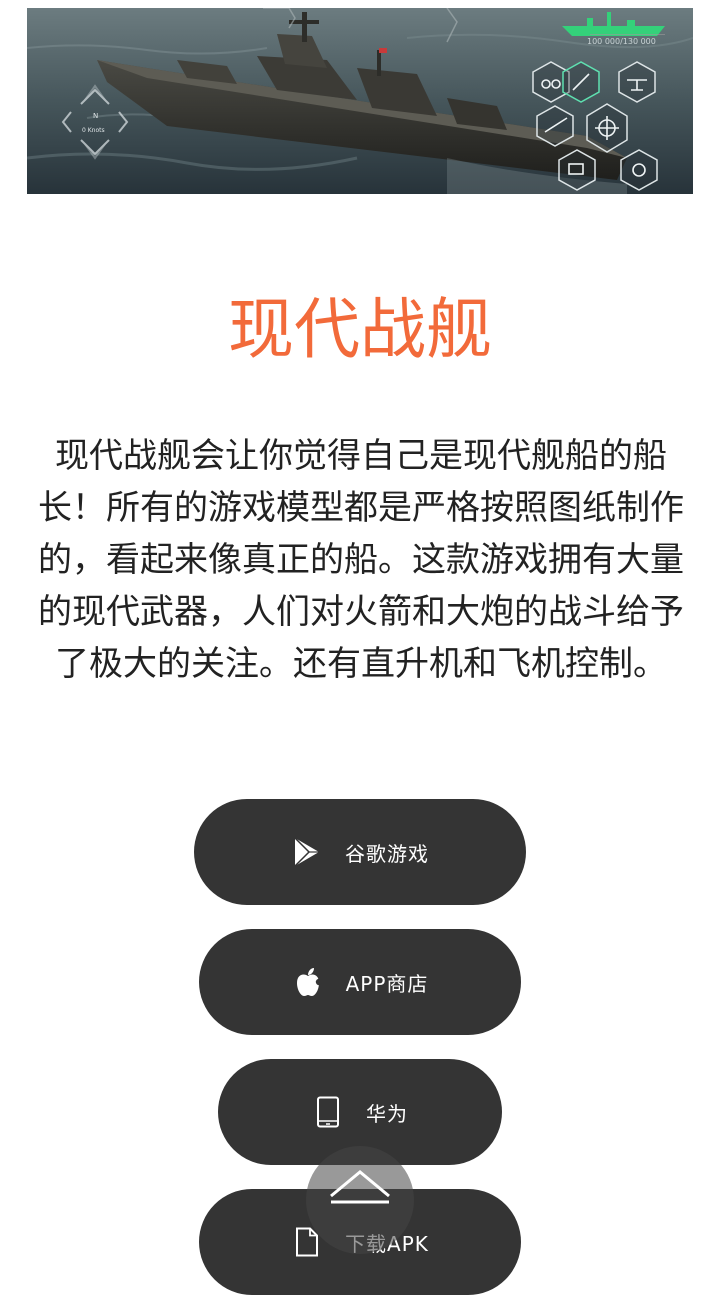 The width and height of the screenshot is (720, 1297). I want to click on ship-counter: 100 000/130 000, so click(621, 41).